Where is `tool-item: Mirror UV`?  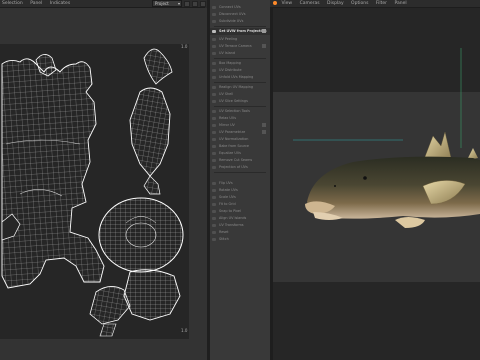
tool-item: Mirror UV is located at coordinates (240, 125).